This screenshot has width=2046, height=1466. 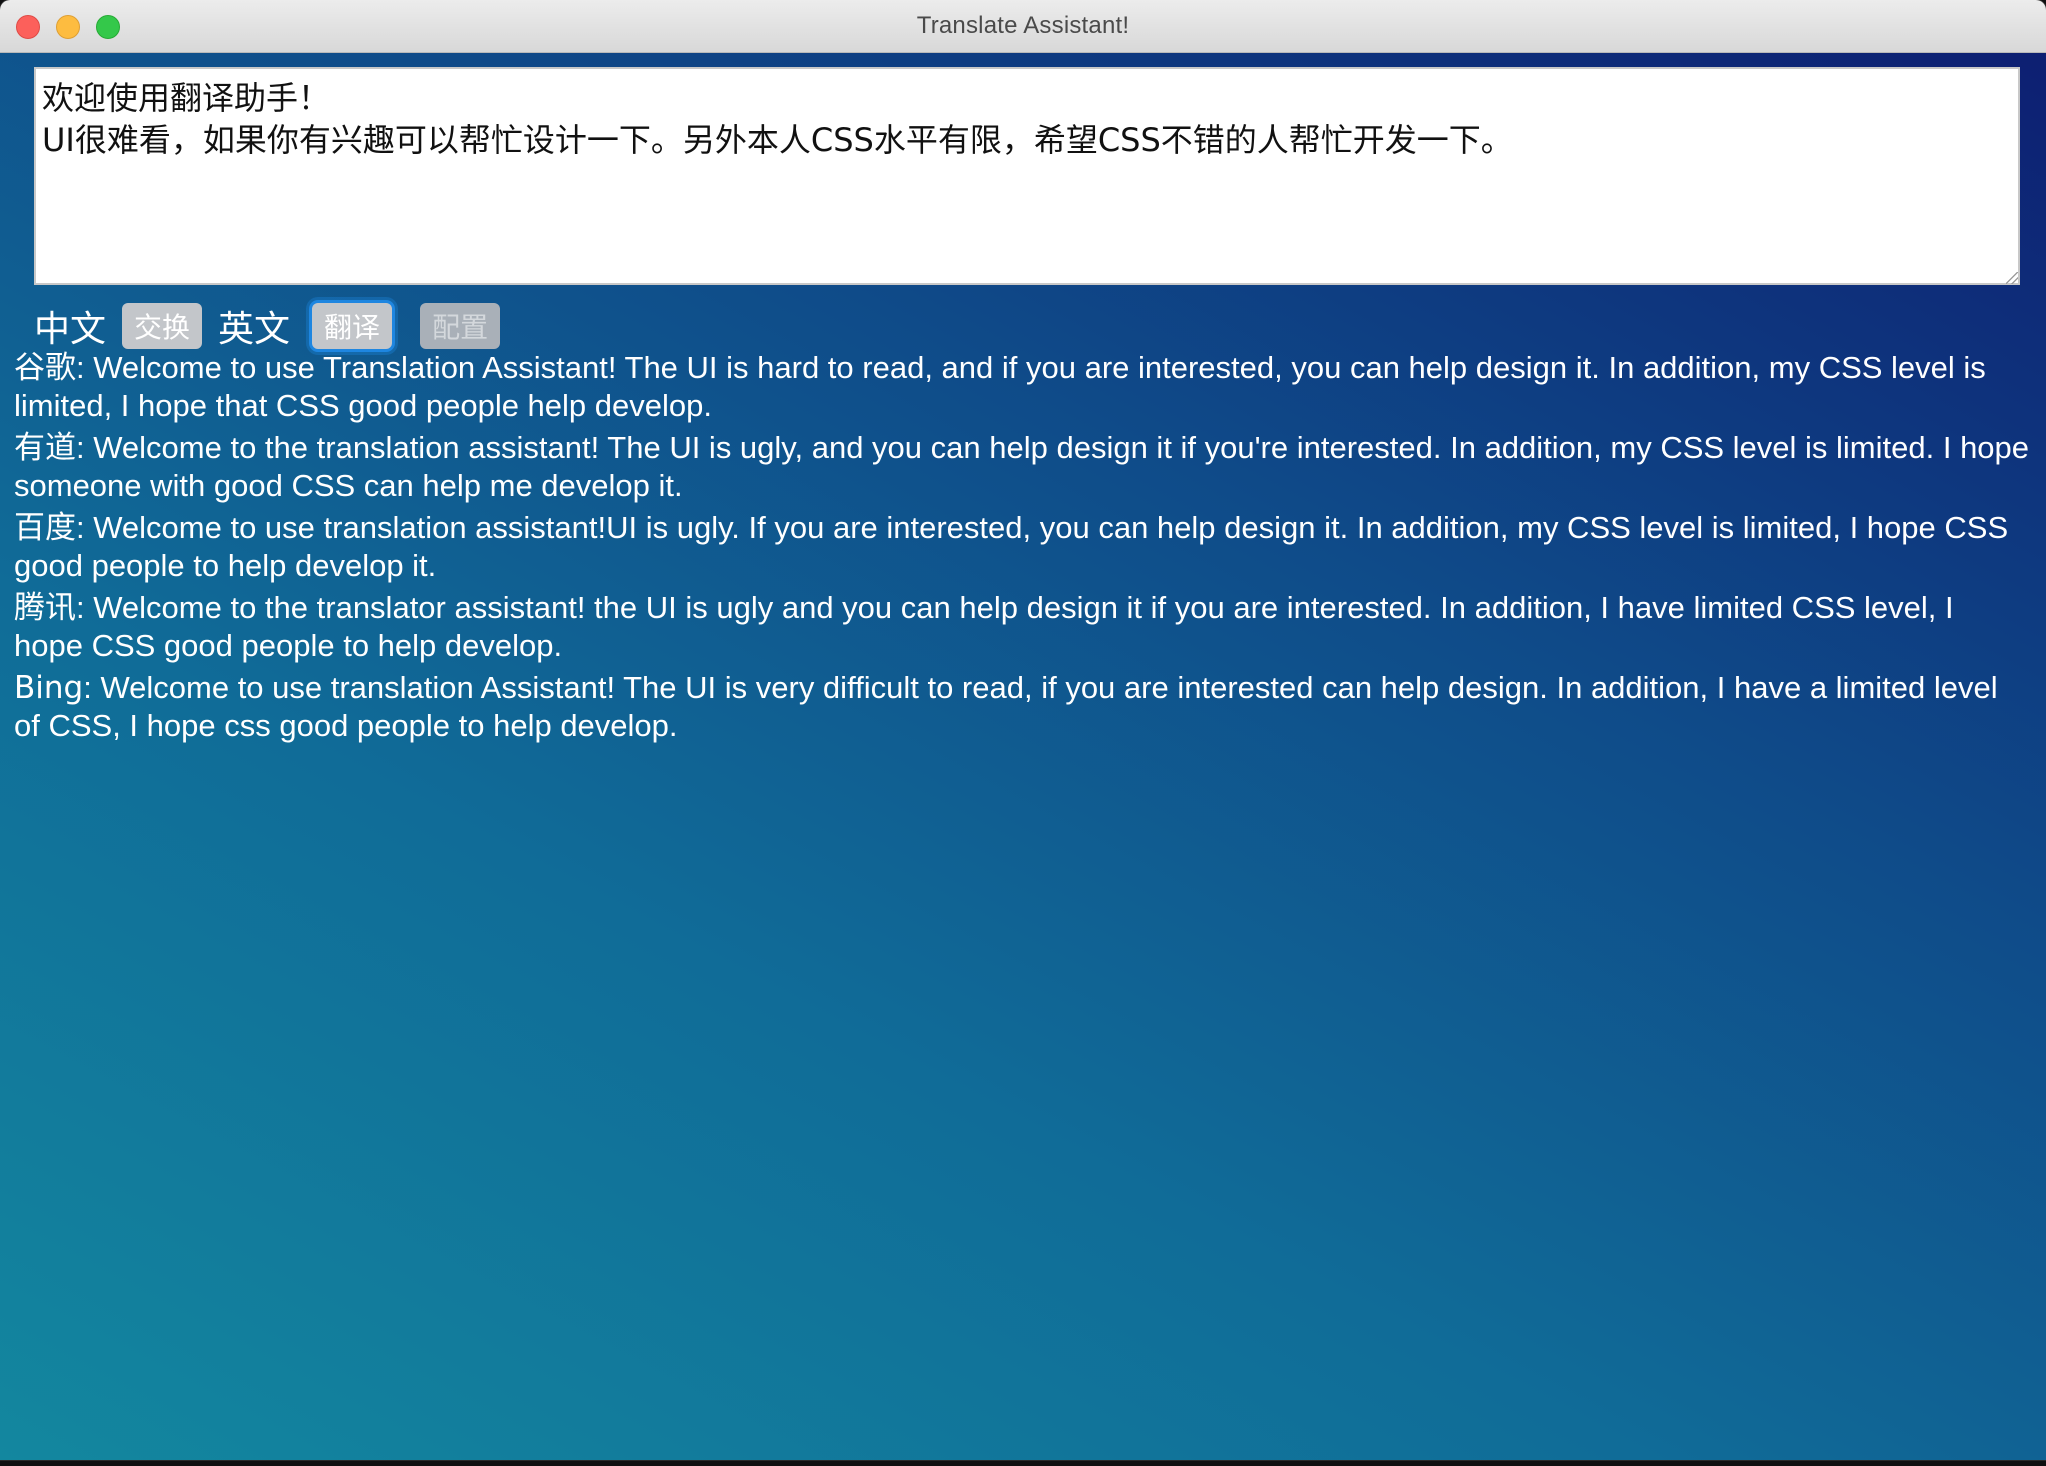 What do you see at coordinates (162, 326) in the screenshot?
I see `swap-button: 交换` at bounding box center [162, 326].